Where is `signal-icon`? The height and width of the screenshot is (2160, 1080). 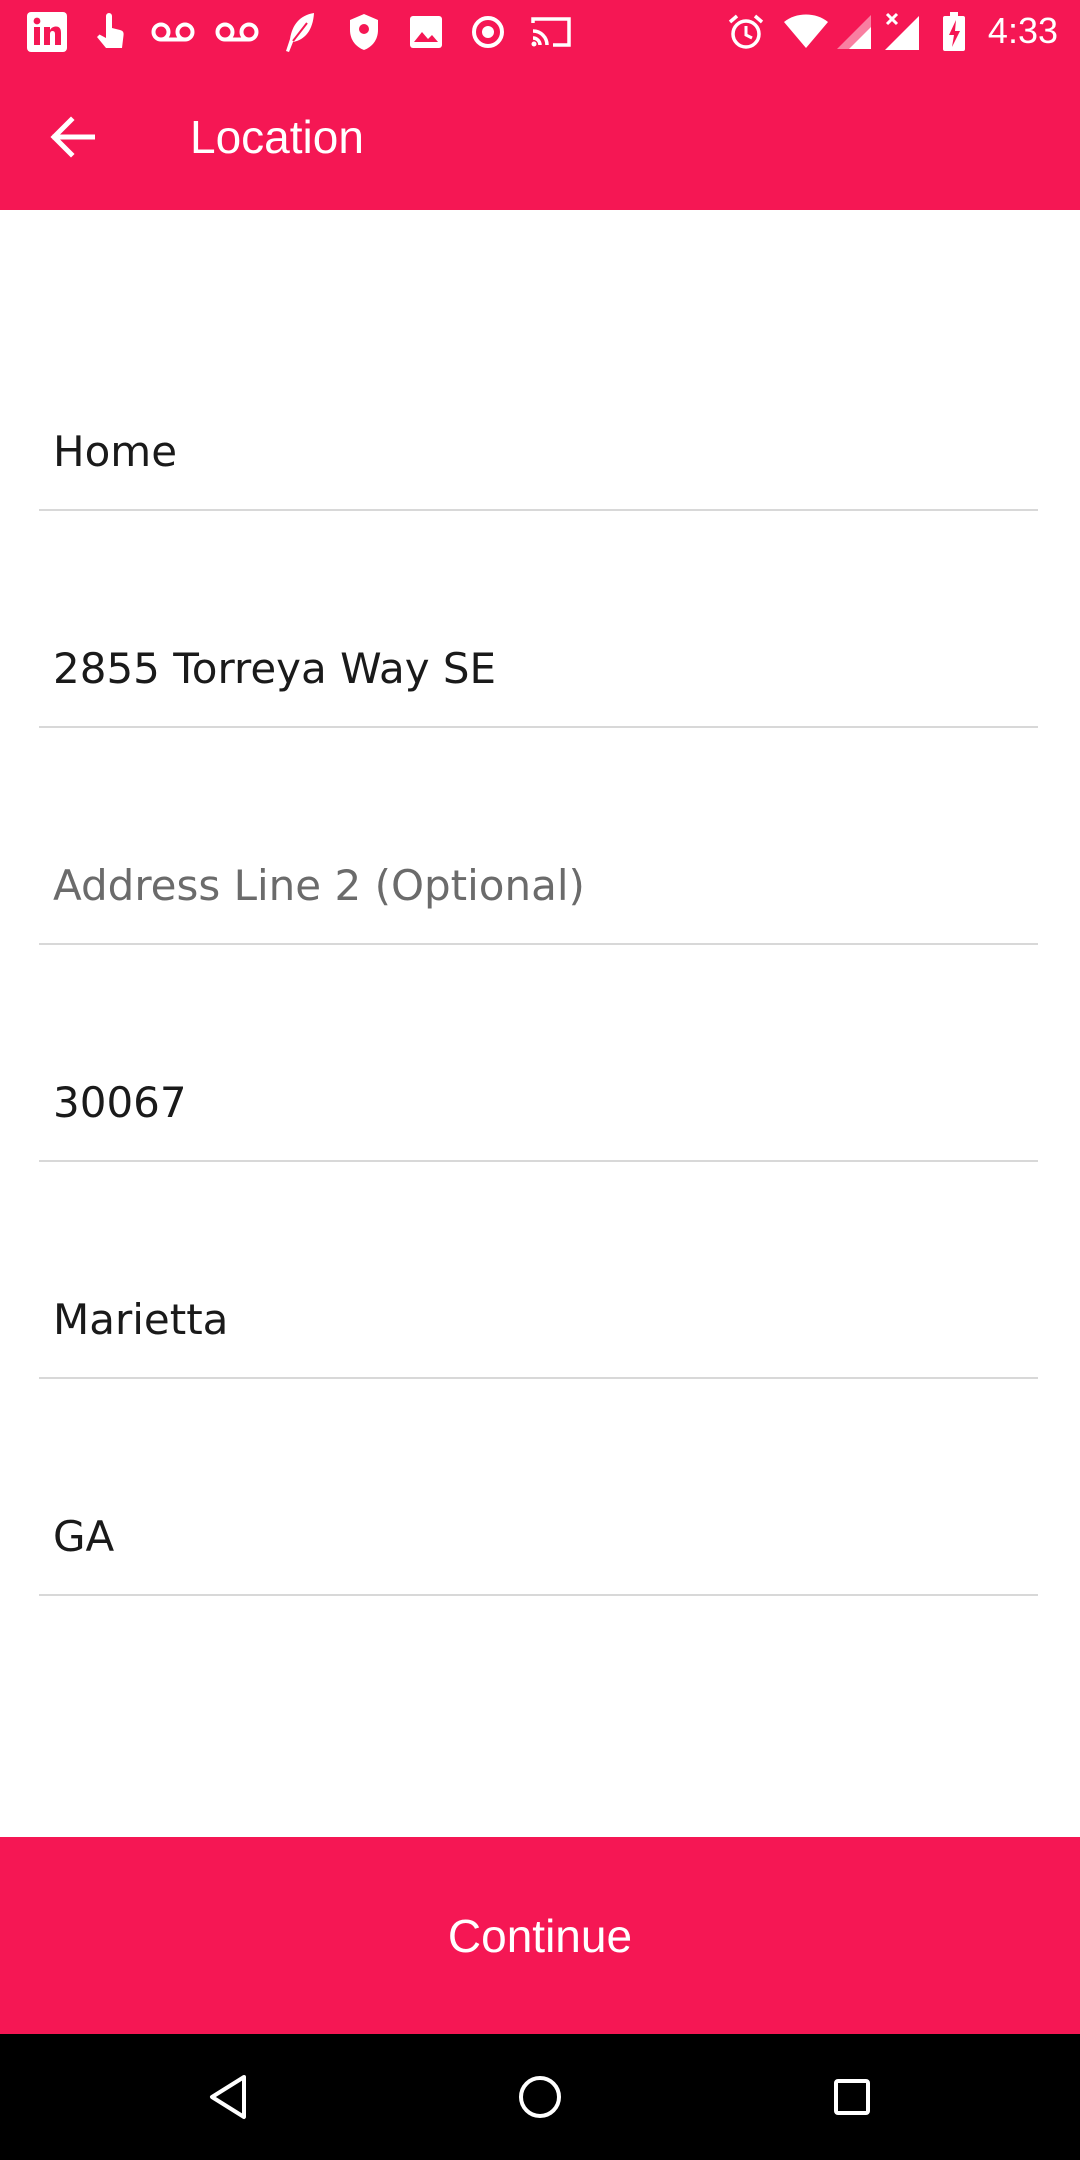
signal-icon is located at coordinates (854, 32).